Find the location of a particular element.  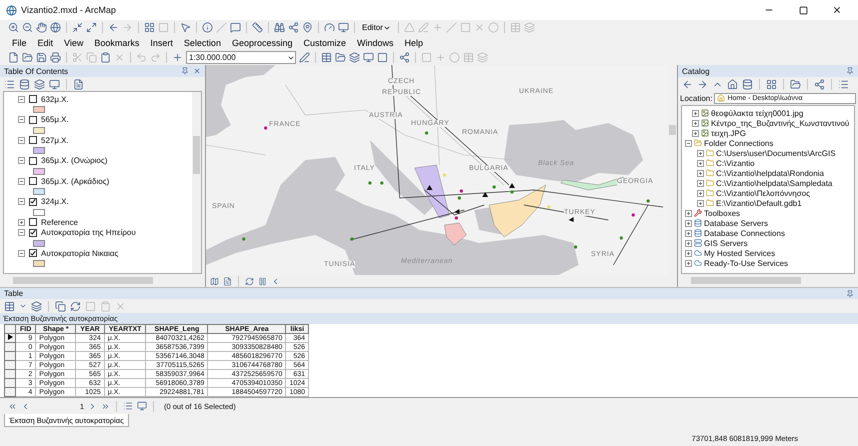

switch-selection-icon is located at coordinates (75, 306).